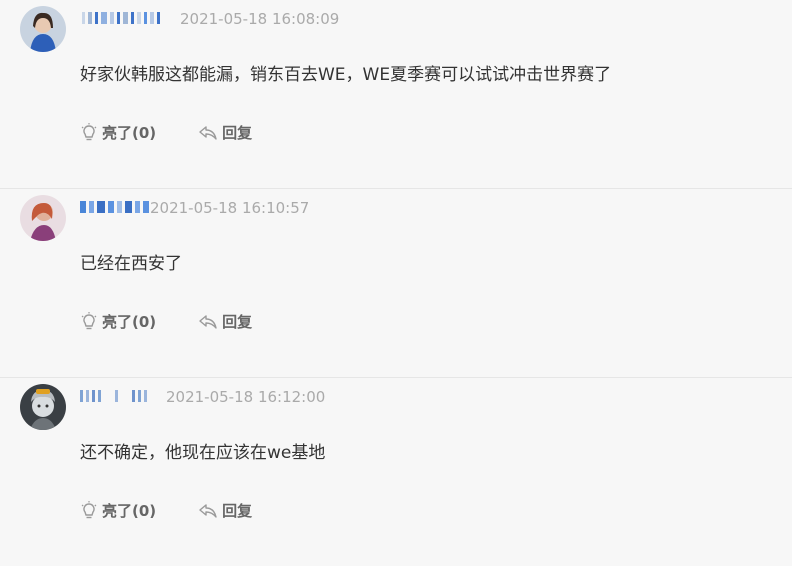 This screenshot has height=566, width=792. What do you see at coordinates (230, 208) in the screenshot?
I see `timestamp: 2021-05-18 16:10:57` at bounding box center [230, 208].